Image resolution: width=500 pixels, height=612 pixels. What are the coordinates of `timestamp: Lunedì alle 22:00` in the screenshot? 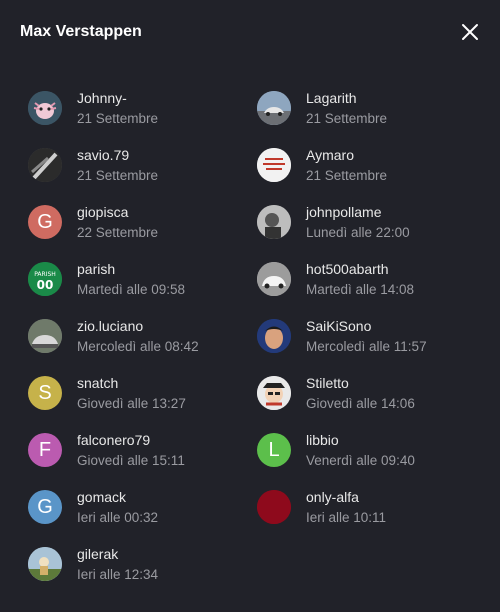 It's located at (358, 232).